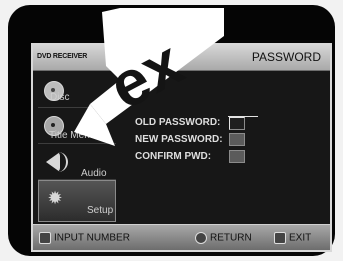  What do you see at coordinates (94, 173) in the screenshot?
I see `sidebar-item-label: Audio` at bounding box center [94, 173].